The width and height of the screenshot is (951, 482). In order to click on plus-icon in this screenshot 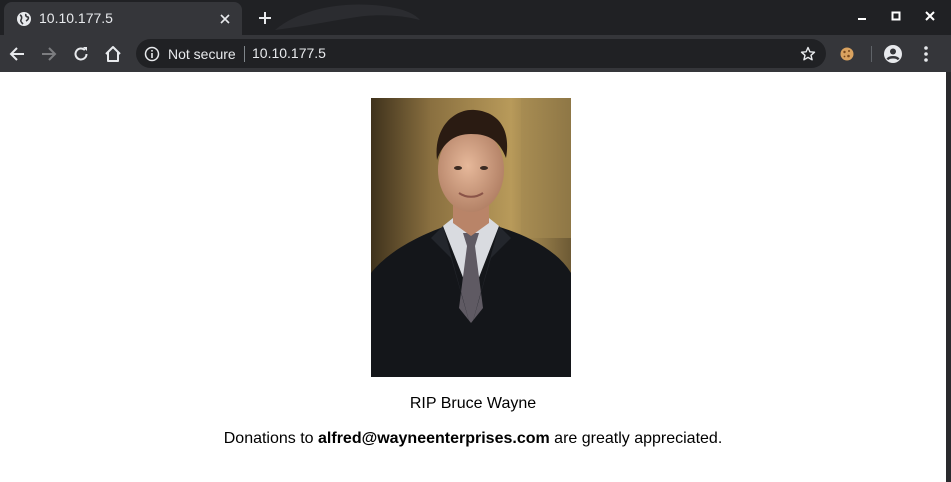, I will do `click(265, 18)`.